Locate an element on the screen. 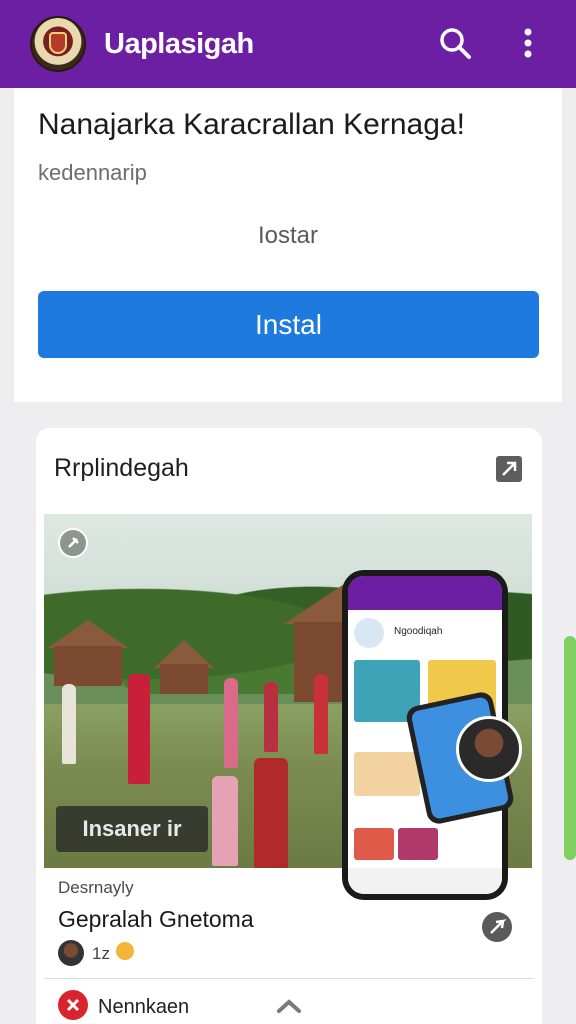  feed-section-title: Rrplindegah is located at coordinates (121, 468).